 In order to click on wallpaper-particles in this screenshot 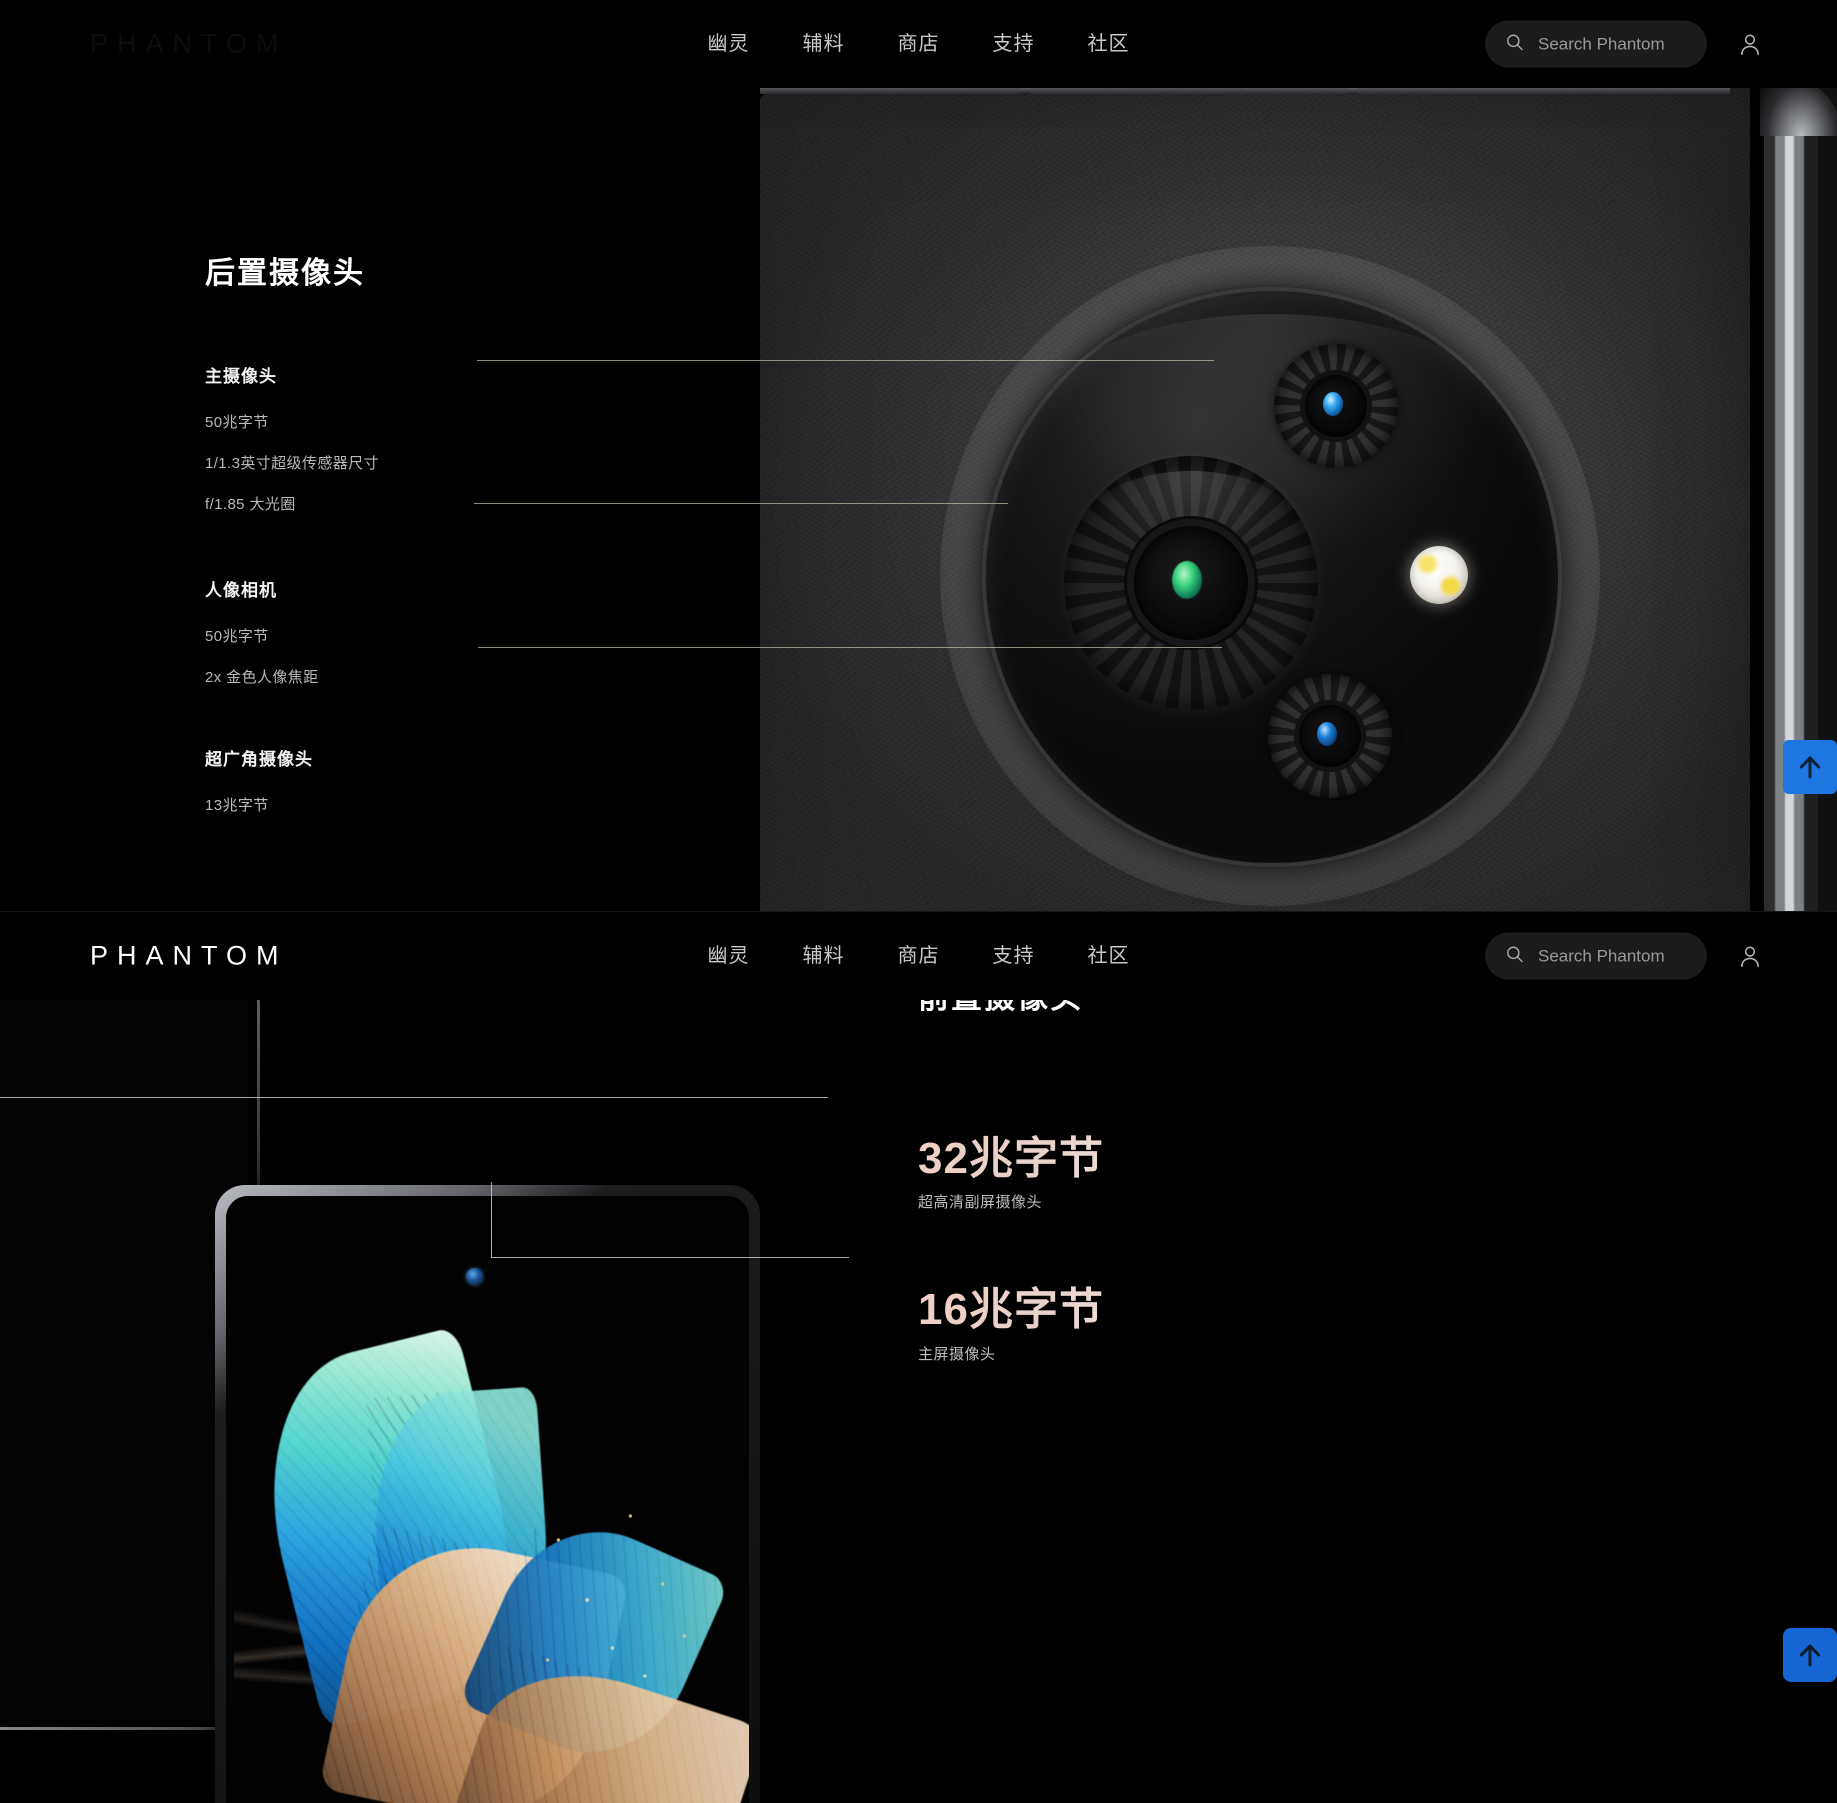, I will do `click(616, 1596)`.